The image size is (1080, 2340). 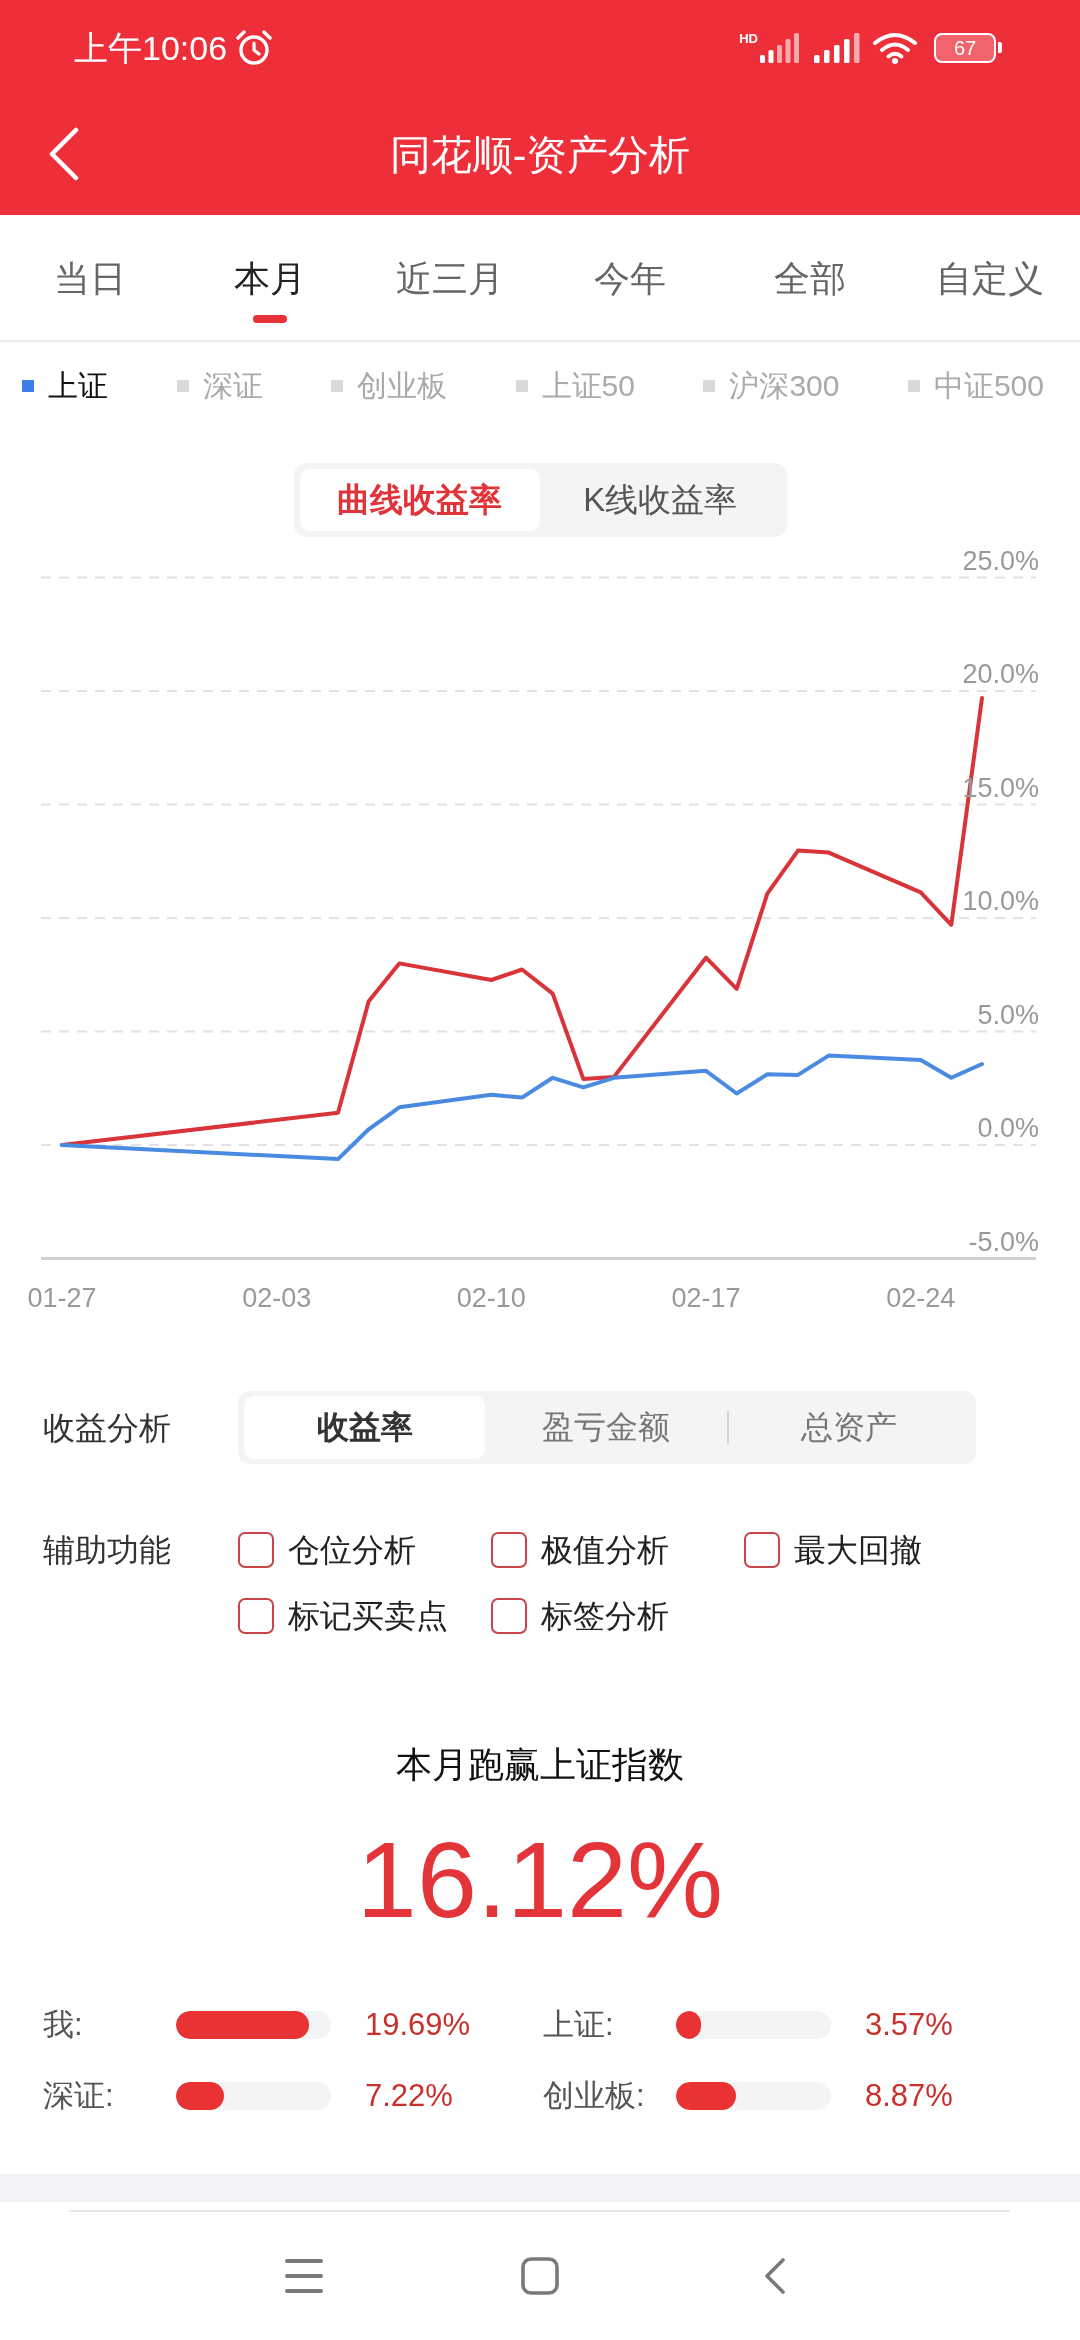 I want to click on underline-indicator, so click(x=270, y=319).